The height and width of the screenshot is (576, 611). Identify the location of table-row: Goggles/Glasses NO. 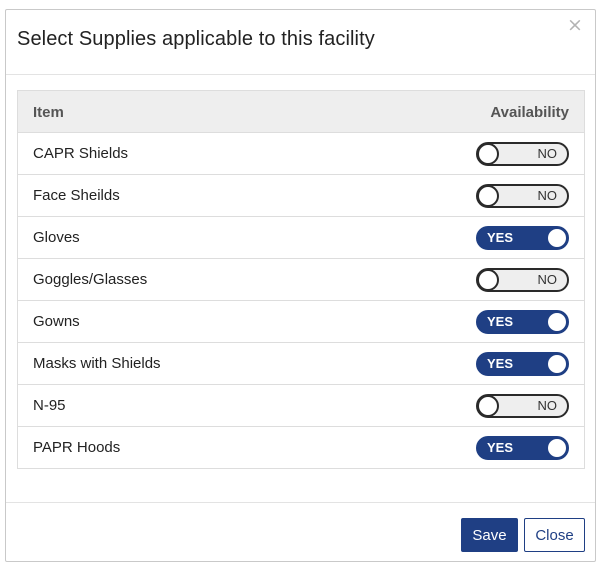
(301, 280).